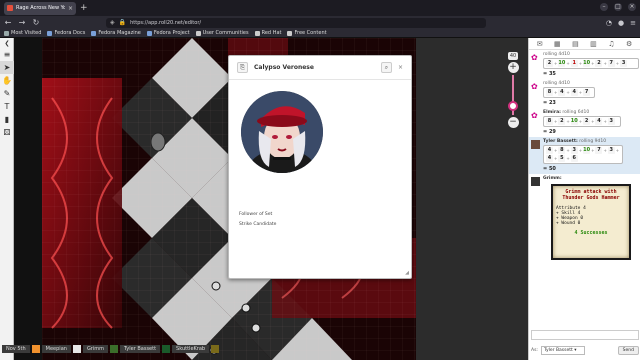  Describe the element at coordinates (575, 44) in the screenshot. I see `tab-journal-icon: ▤` at that location.